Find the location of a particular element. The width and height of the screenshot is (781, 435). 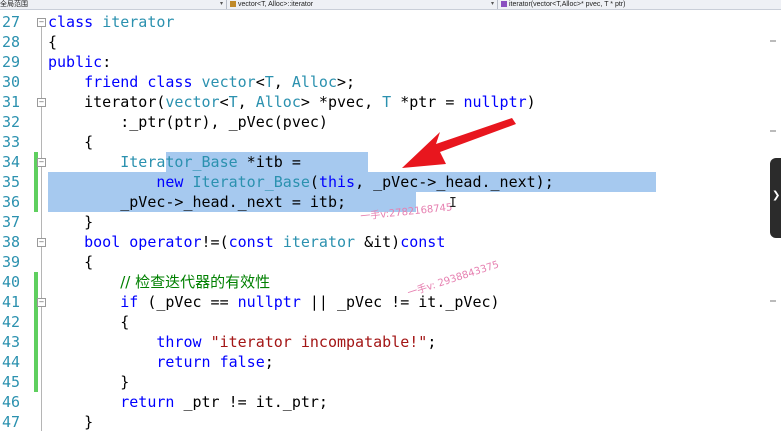

code-line: // 检查迭代器的有效性 is located at coordinates (159, 282).